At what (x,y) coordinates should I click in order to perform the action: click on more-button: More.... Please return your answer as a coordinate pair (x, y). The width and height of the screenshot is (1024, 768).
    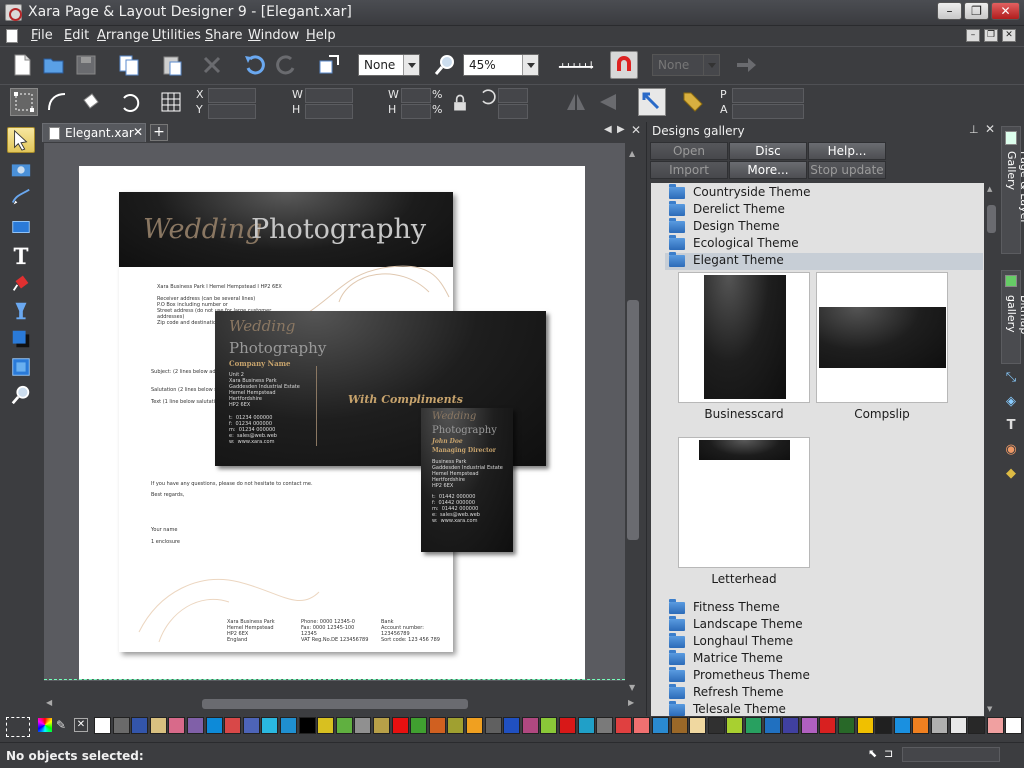
    Looking at the image, I should click on (768, 170).